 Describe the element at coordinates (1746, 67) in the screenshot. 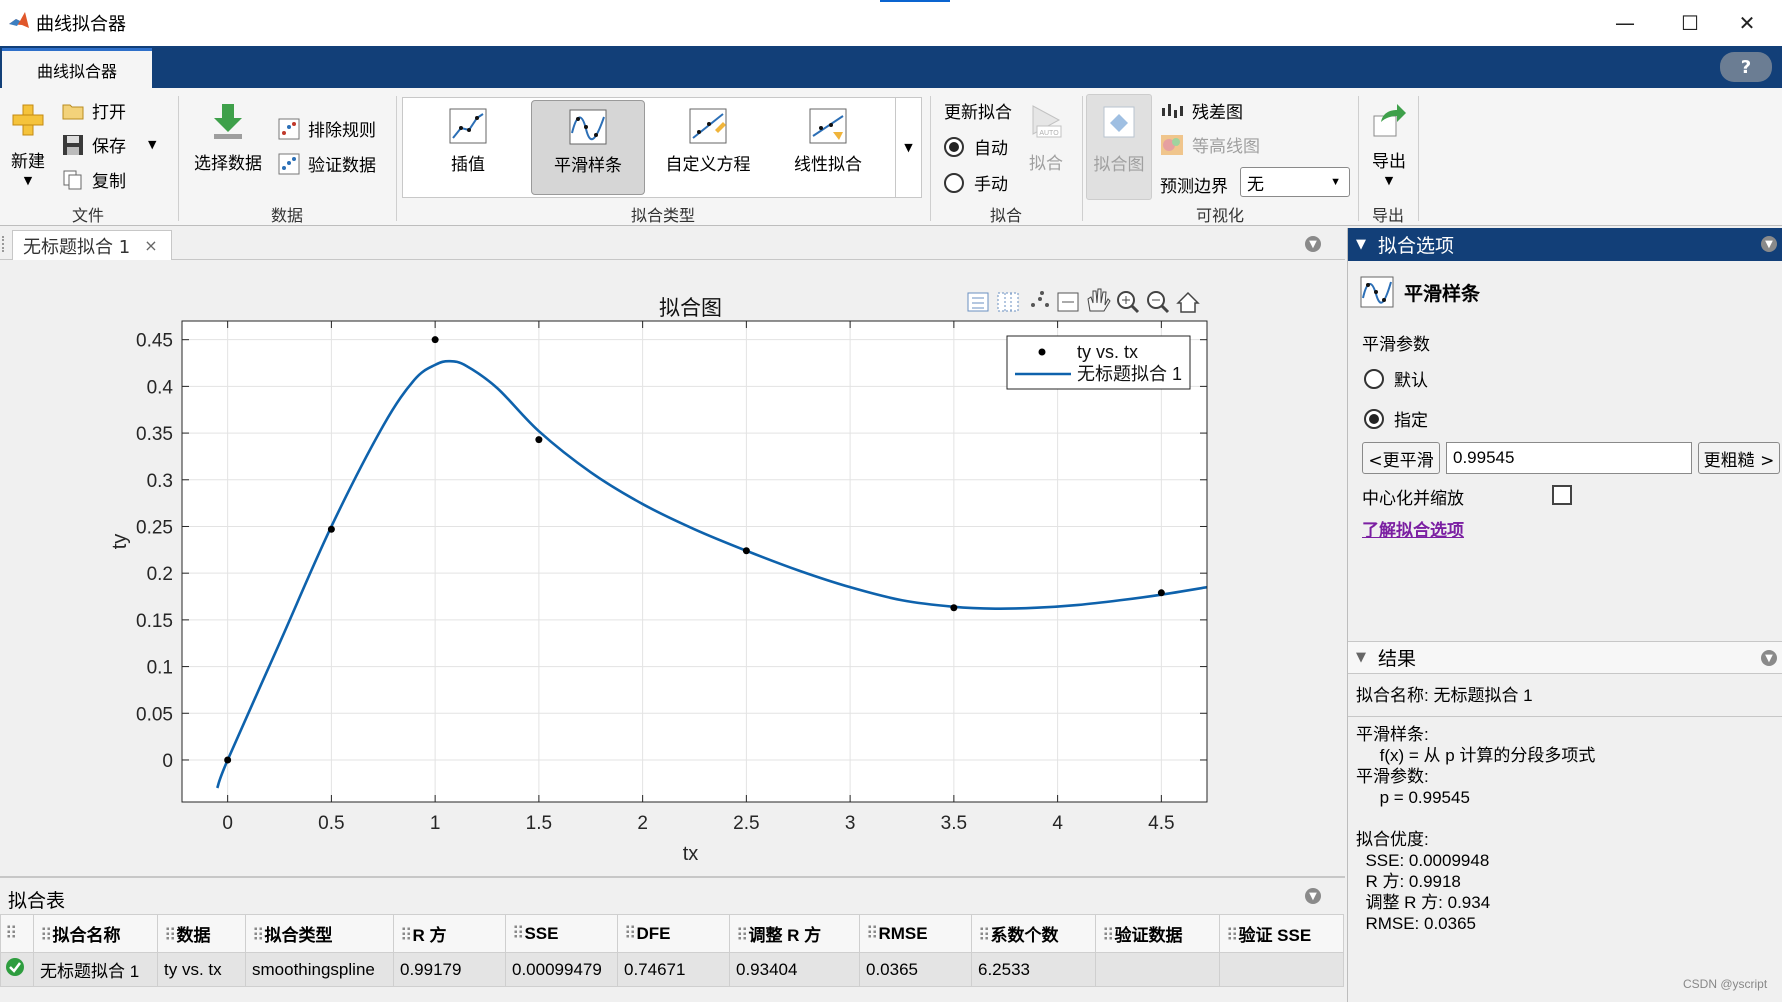

I see `help-button: ?` at that location.